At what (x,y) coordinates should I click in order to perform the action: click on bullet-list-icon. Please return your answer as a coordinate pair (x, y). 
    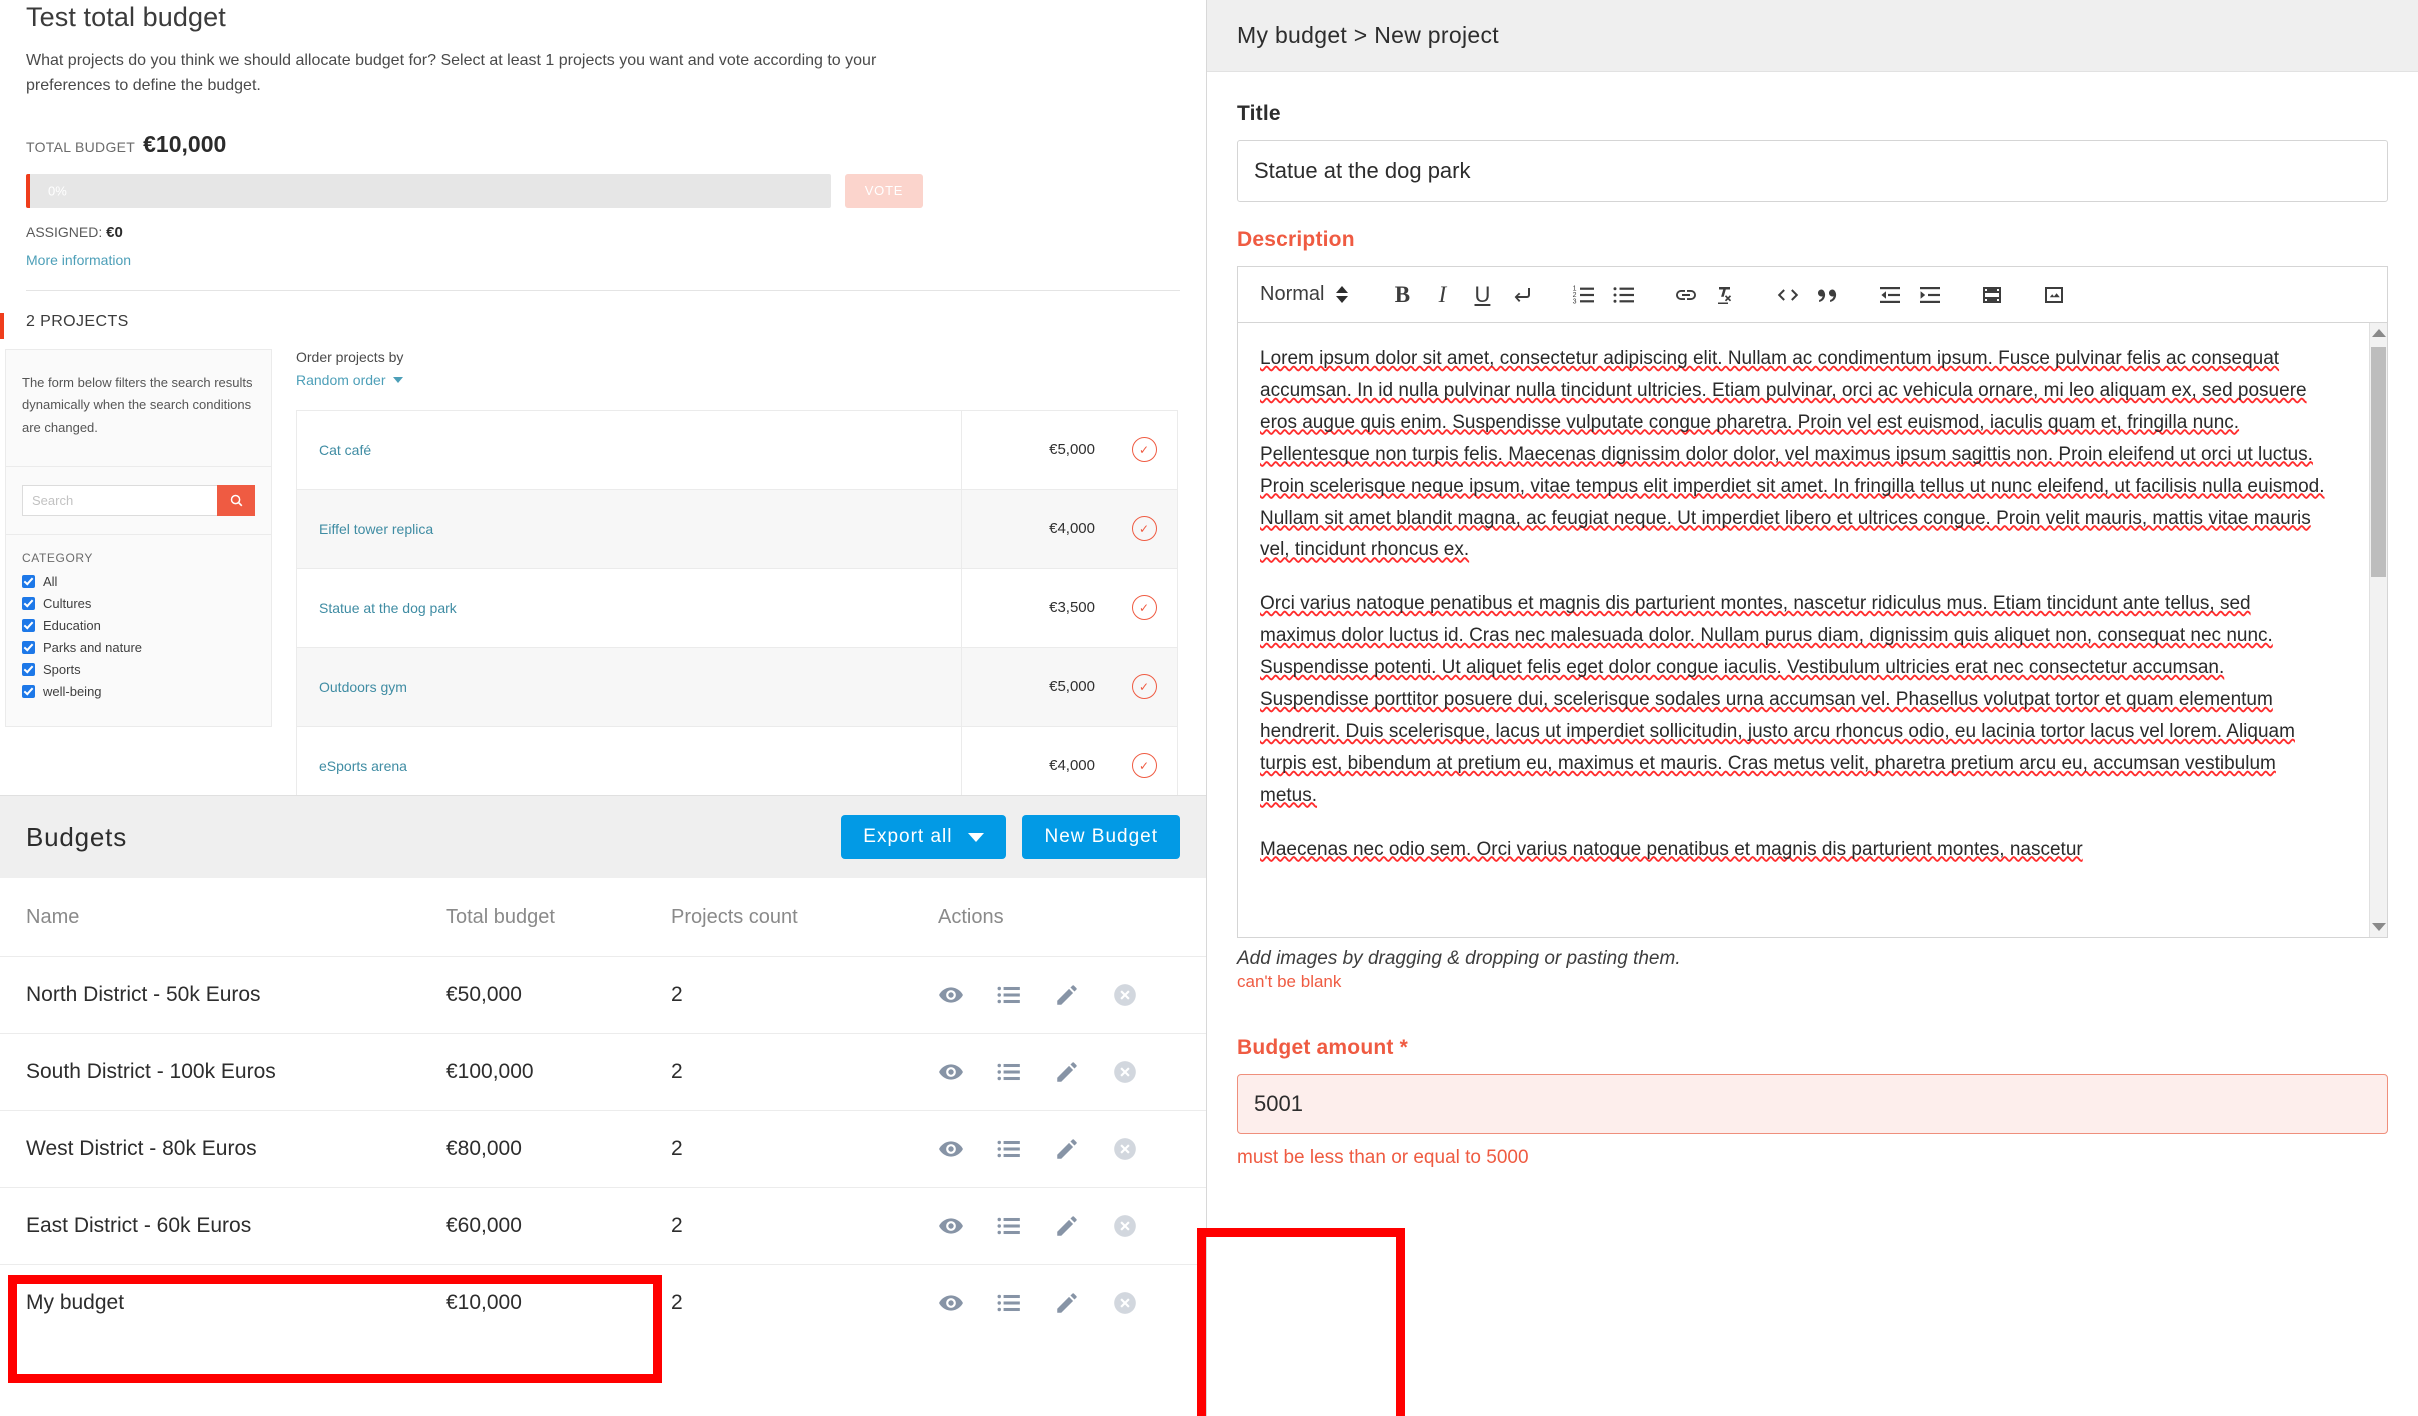
    Looking at the image, I should click on (1624, 295).